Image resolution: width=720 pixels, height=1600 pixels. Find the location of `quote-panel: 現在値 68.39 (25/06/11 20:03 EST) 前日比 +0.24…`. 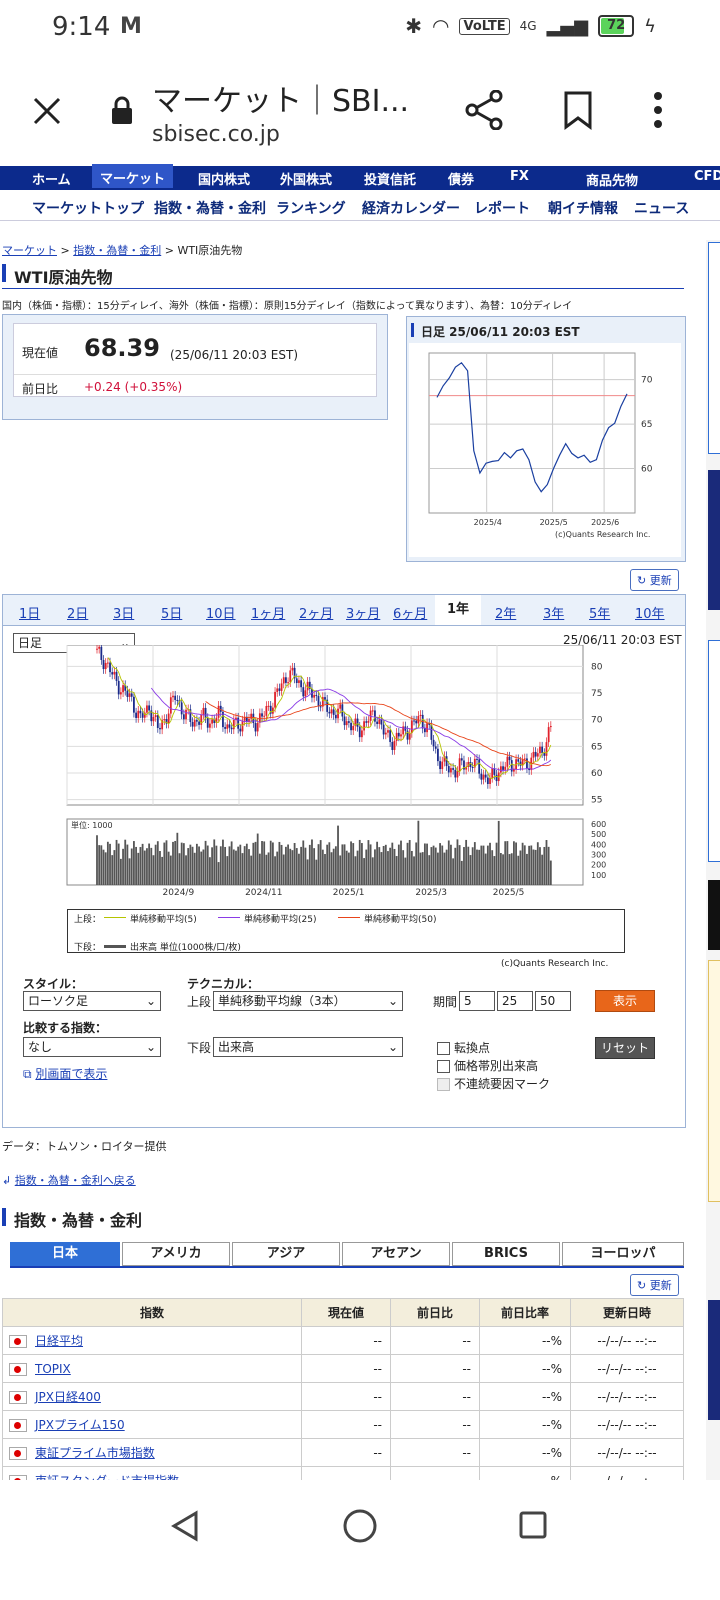

quote-panel: 現在値 68.39 (25/06/11 20:03 EST) 前日比 +0.24… is located at coordinates (195, 367).